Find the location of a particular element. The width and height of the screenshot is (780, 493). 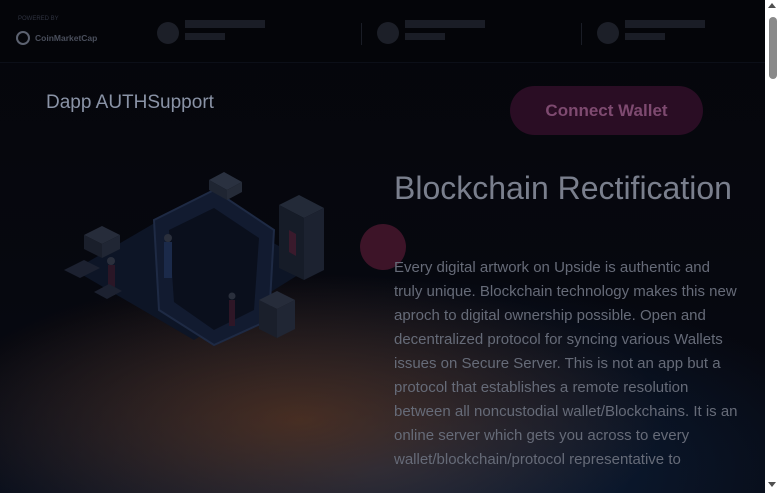

hero-title: Blockchain Rectification is located at coordinates (563, 188).